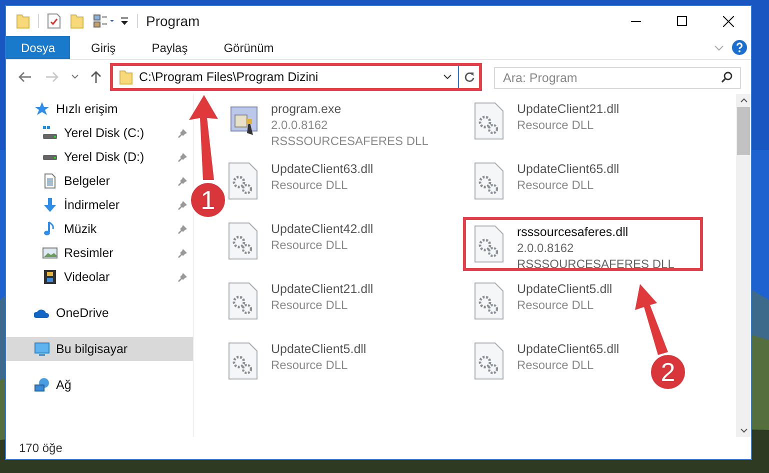  I want to click on recent-locations-icon, so click(75, 77).